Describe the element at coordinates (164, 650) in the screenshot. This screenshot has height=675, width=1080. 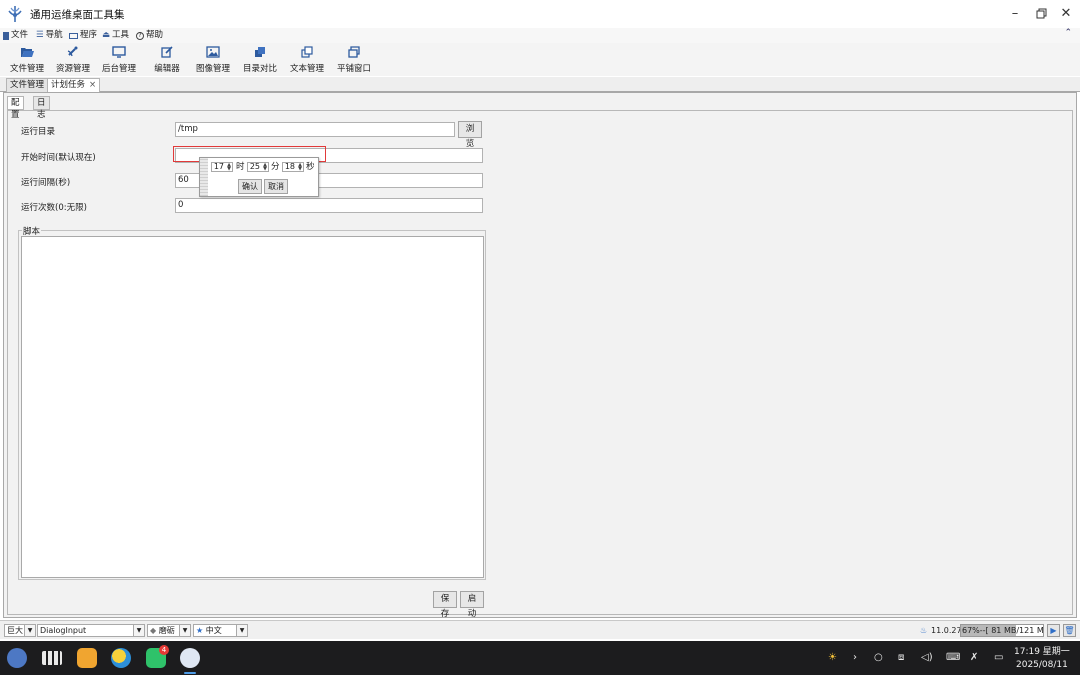
I see `messages-badge: 4` at that location.